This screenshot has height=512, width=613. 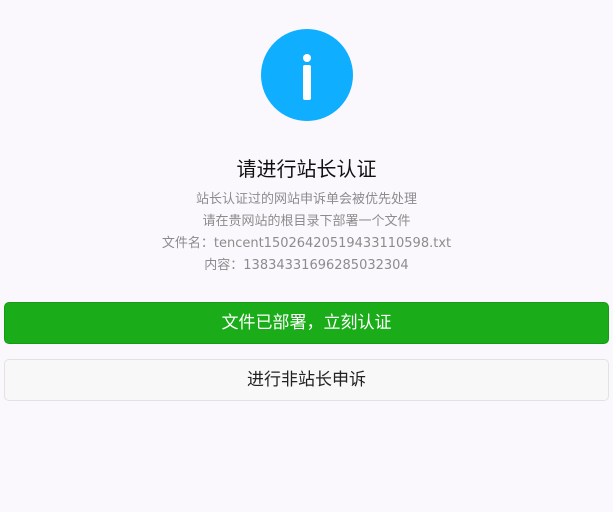 What do you see at coordinates (306, 265) in the screenshot?
I see `description-line-content: 内容：13834331696285032304` at bounding box center [306, 265].